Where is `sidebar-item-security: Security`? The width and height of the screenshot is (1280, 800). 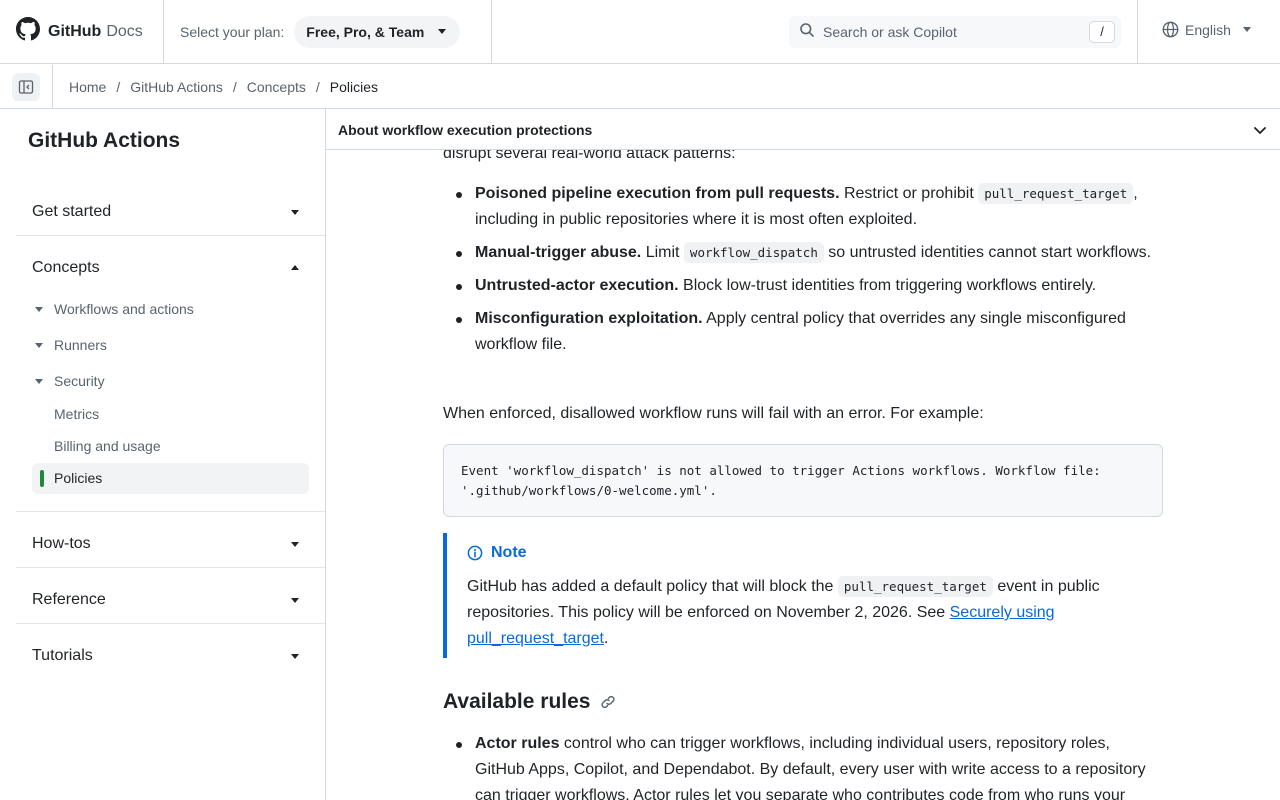
sidebar-item-security: Security is located at coordinates (70, 381).